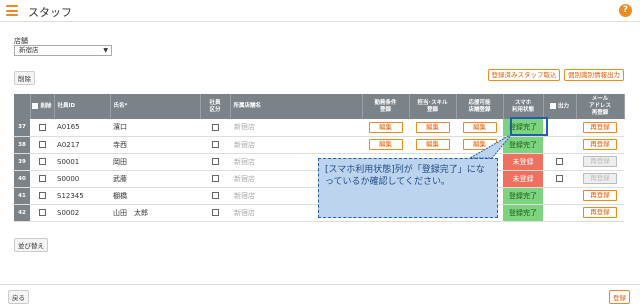  Describe the element at coordinates (155, 213) in the screenshot. I see `name-cell: 山田 太郎` at that location.